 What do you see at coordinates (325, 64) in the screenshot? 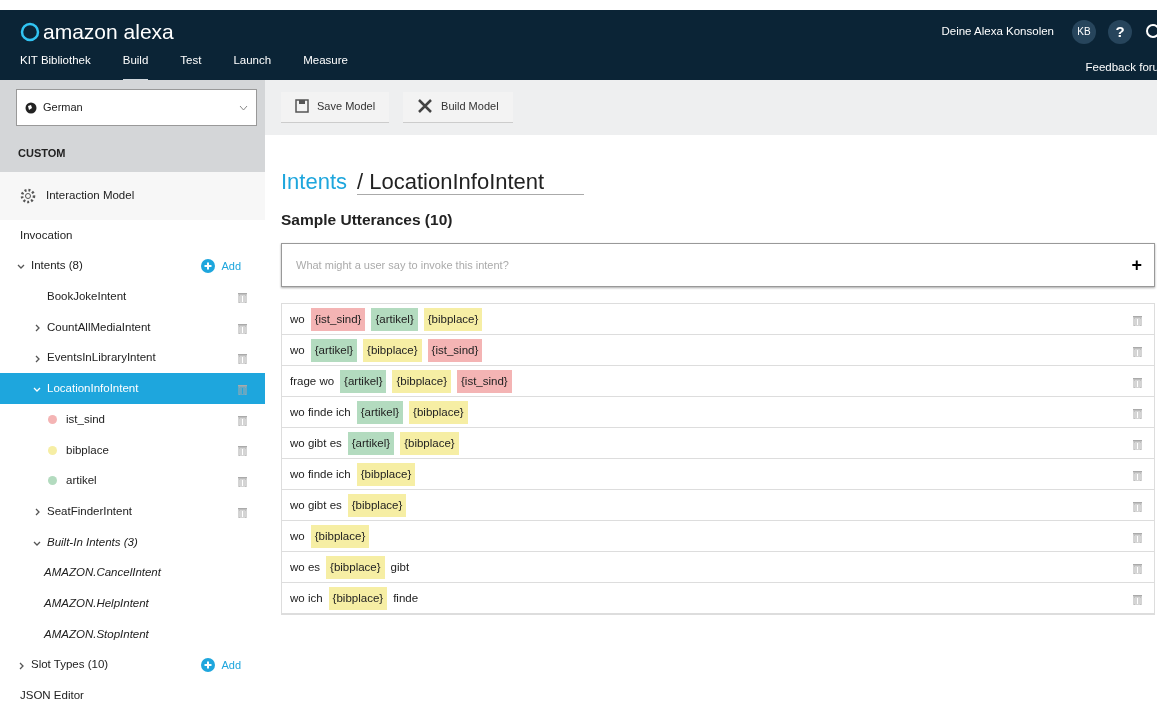
I see `nav-tab: Measure` at bounding box center [325, 64].